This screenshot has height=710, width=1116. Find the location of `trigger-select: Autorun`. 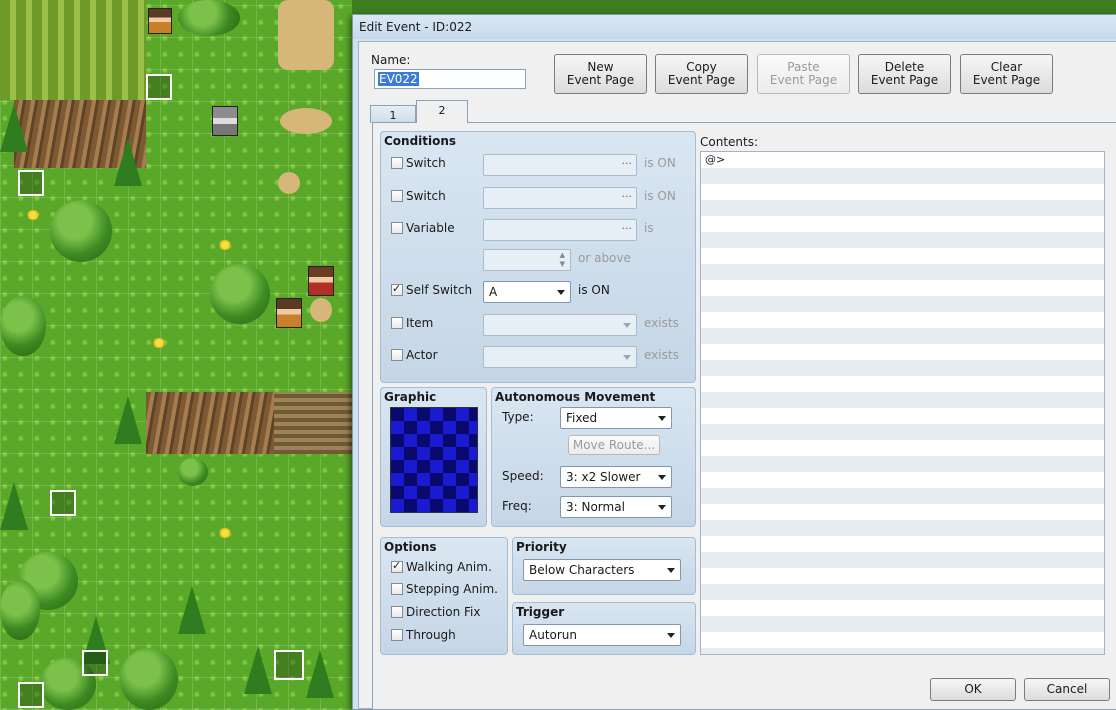

trigger-select: Autorun is located at coordinates (602, 635).